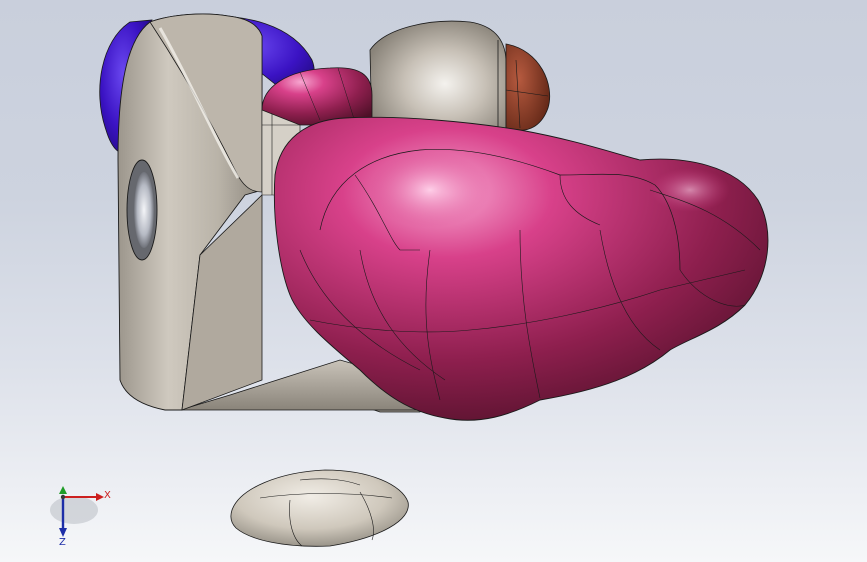  Describe the element at coordinates (527, 87) in the screenshot. I see `brown-cap` at that location.